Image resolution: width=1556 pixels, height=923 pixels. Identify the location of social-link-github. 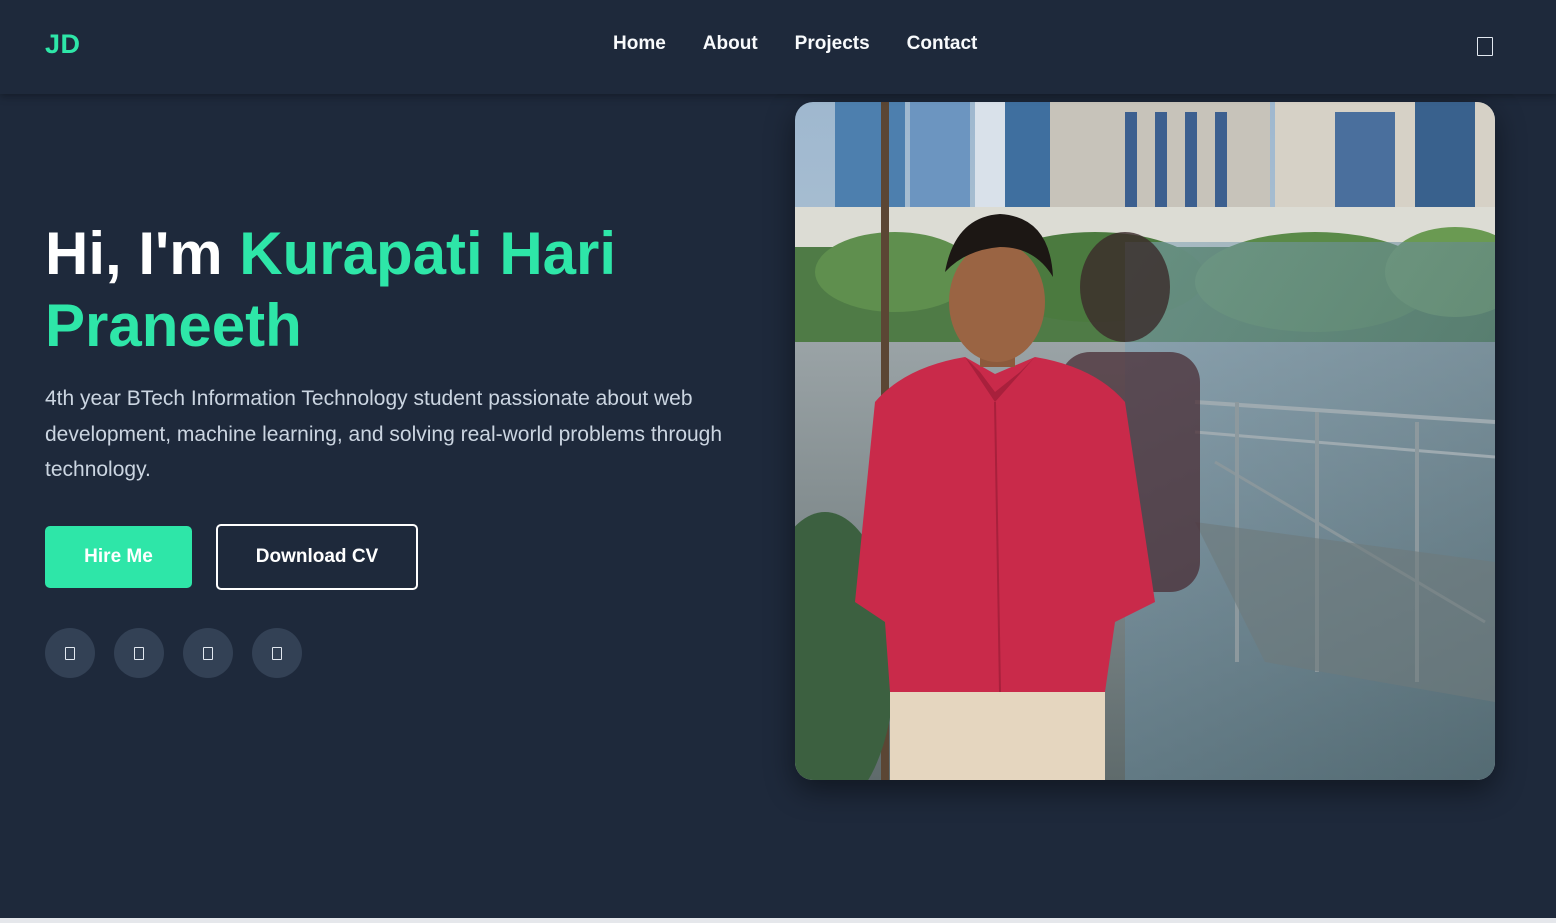
(70, 653).